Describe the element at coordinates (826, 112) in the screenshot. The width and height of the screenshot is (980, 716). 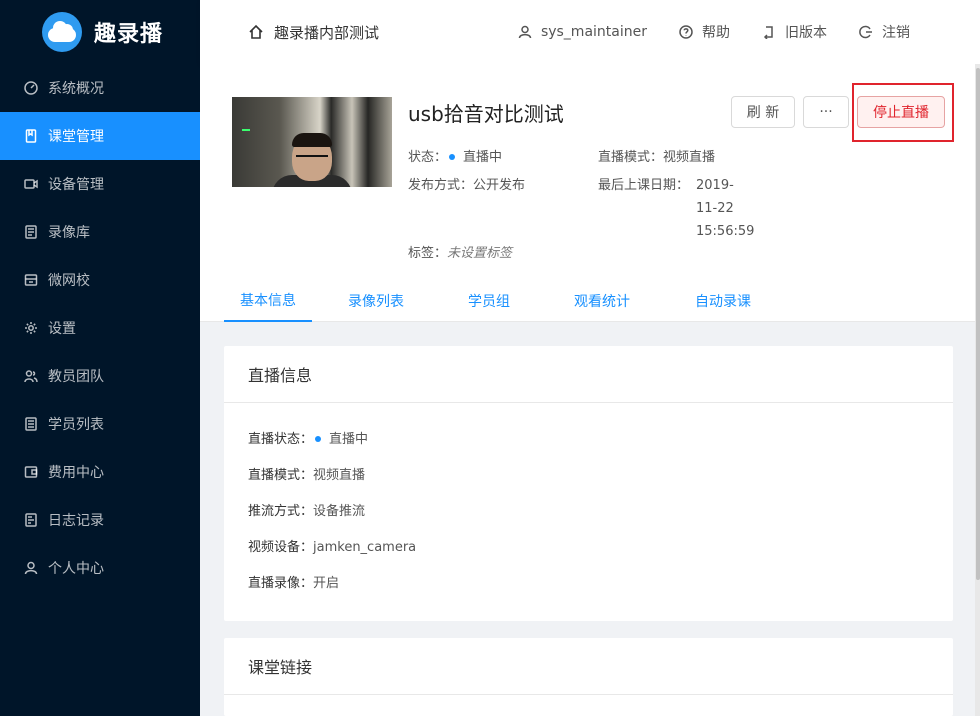
I see `more-button: ···` at that location.